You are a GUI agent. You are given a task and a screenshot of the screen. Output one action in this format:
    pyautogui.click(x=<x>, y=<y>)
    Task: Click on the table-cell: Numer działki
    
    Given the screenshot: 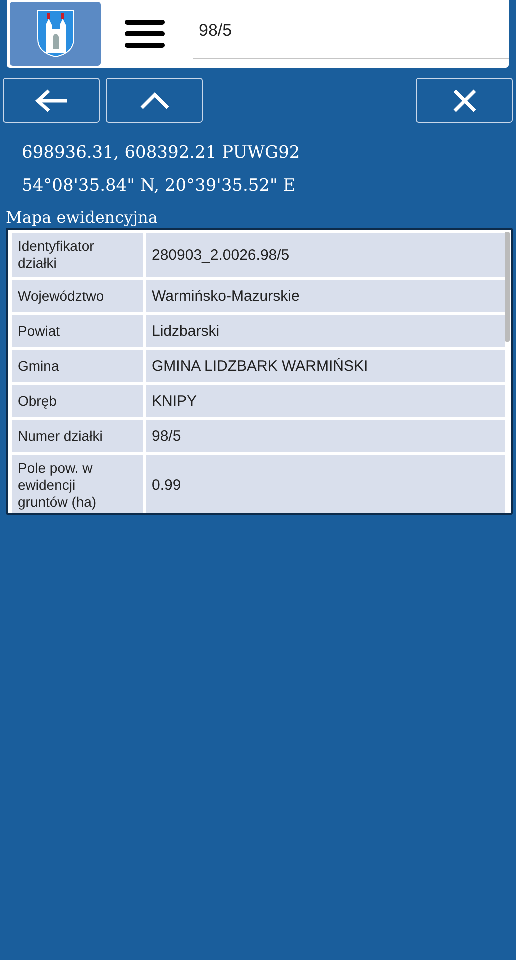 What is the action you would take?
    pyautogui.click(x=77, y=436)
    